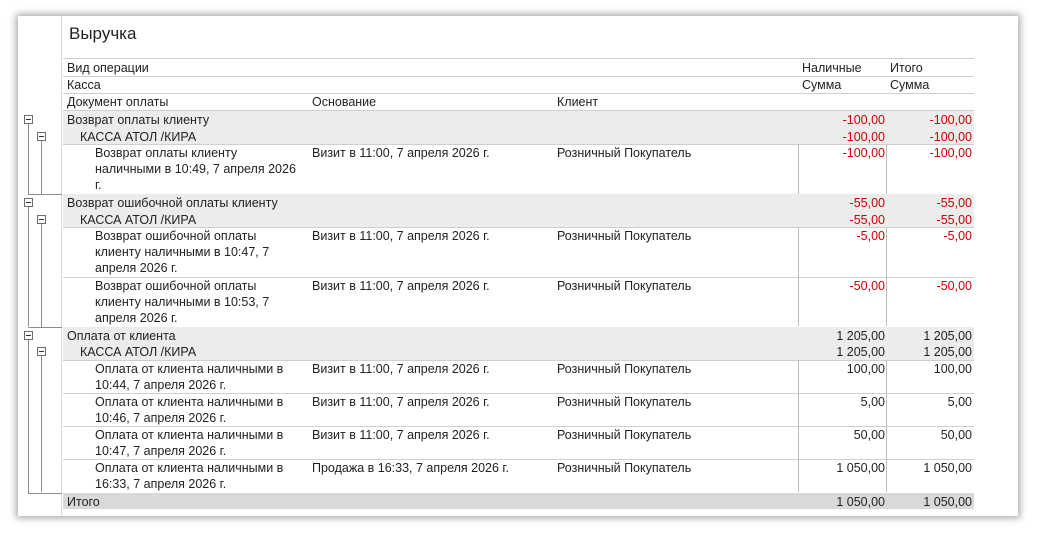  What do you see at coordinates (950, 120) in the screenshot?
I see `group-row-itogo: -100,00` at bounding box center [950, 120].